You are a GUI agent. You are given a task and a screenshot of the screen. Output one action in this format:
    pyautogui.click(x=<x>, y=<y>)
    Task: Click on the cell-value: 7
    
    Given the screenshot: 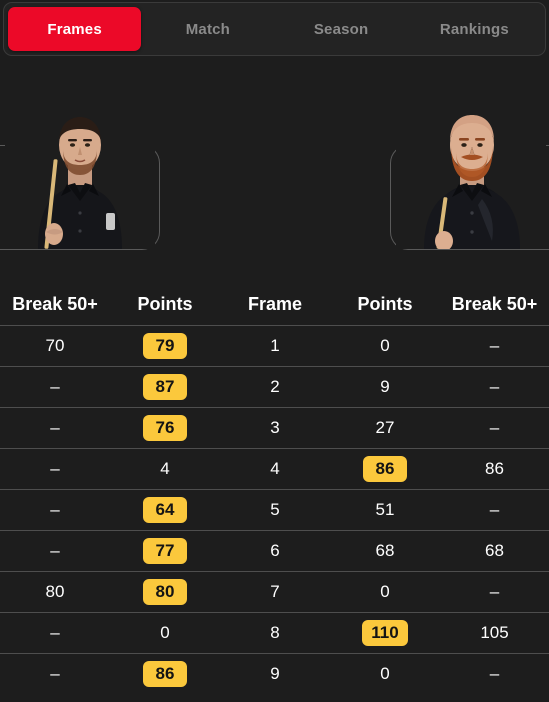 What is the action you would take?
    pyautogui.click(x=275, y=591)
    